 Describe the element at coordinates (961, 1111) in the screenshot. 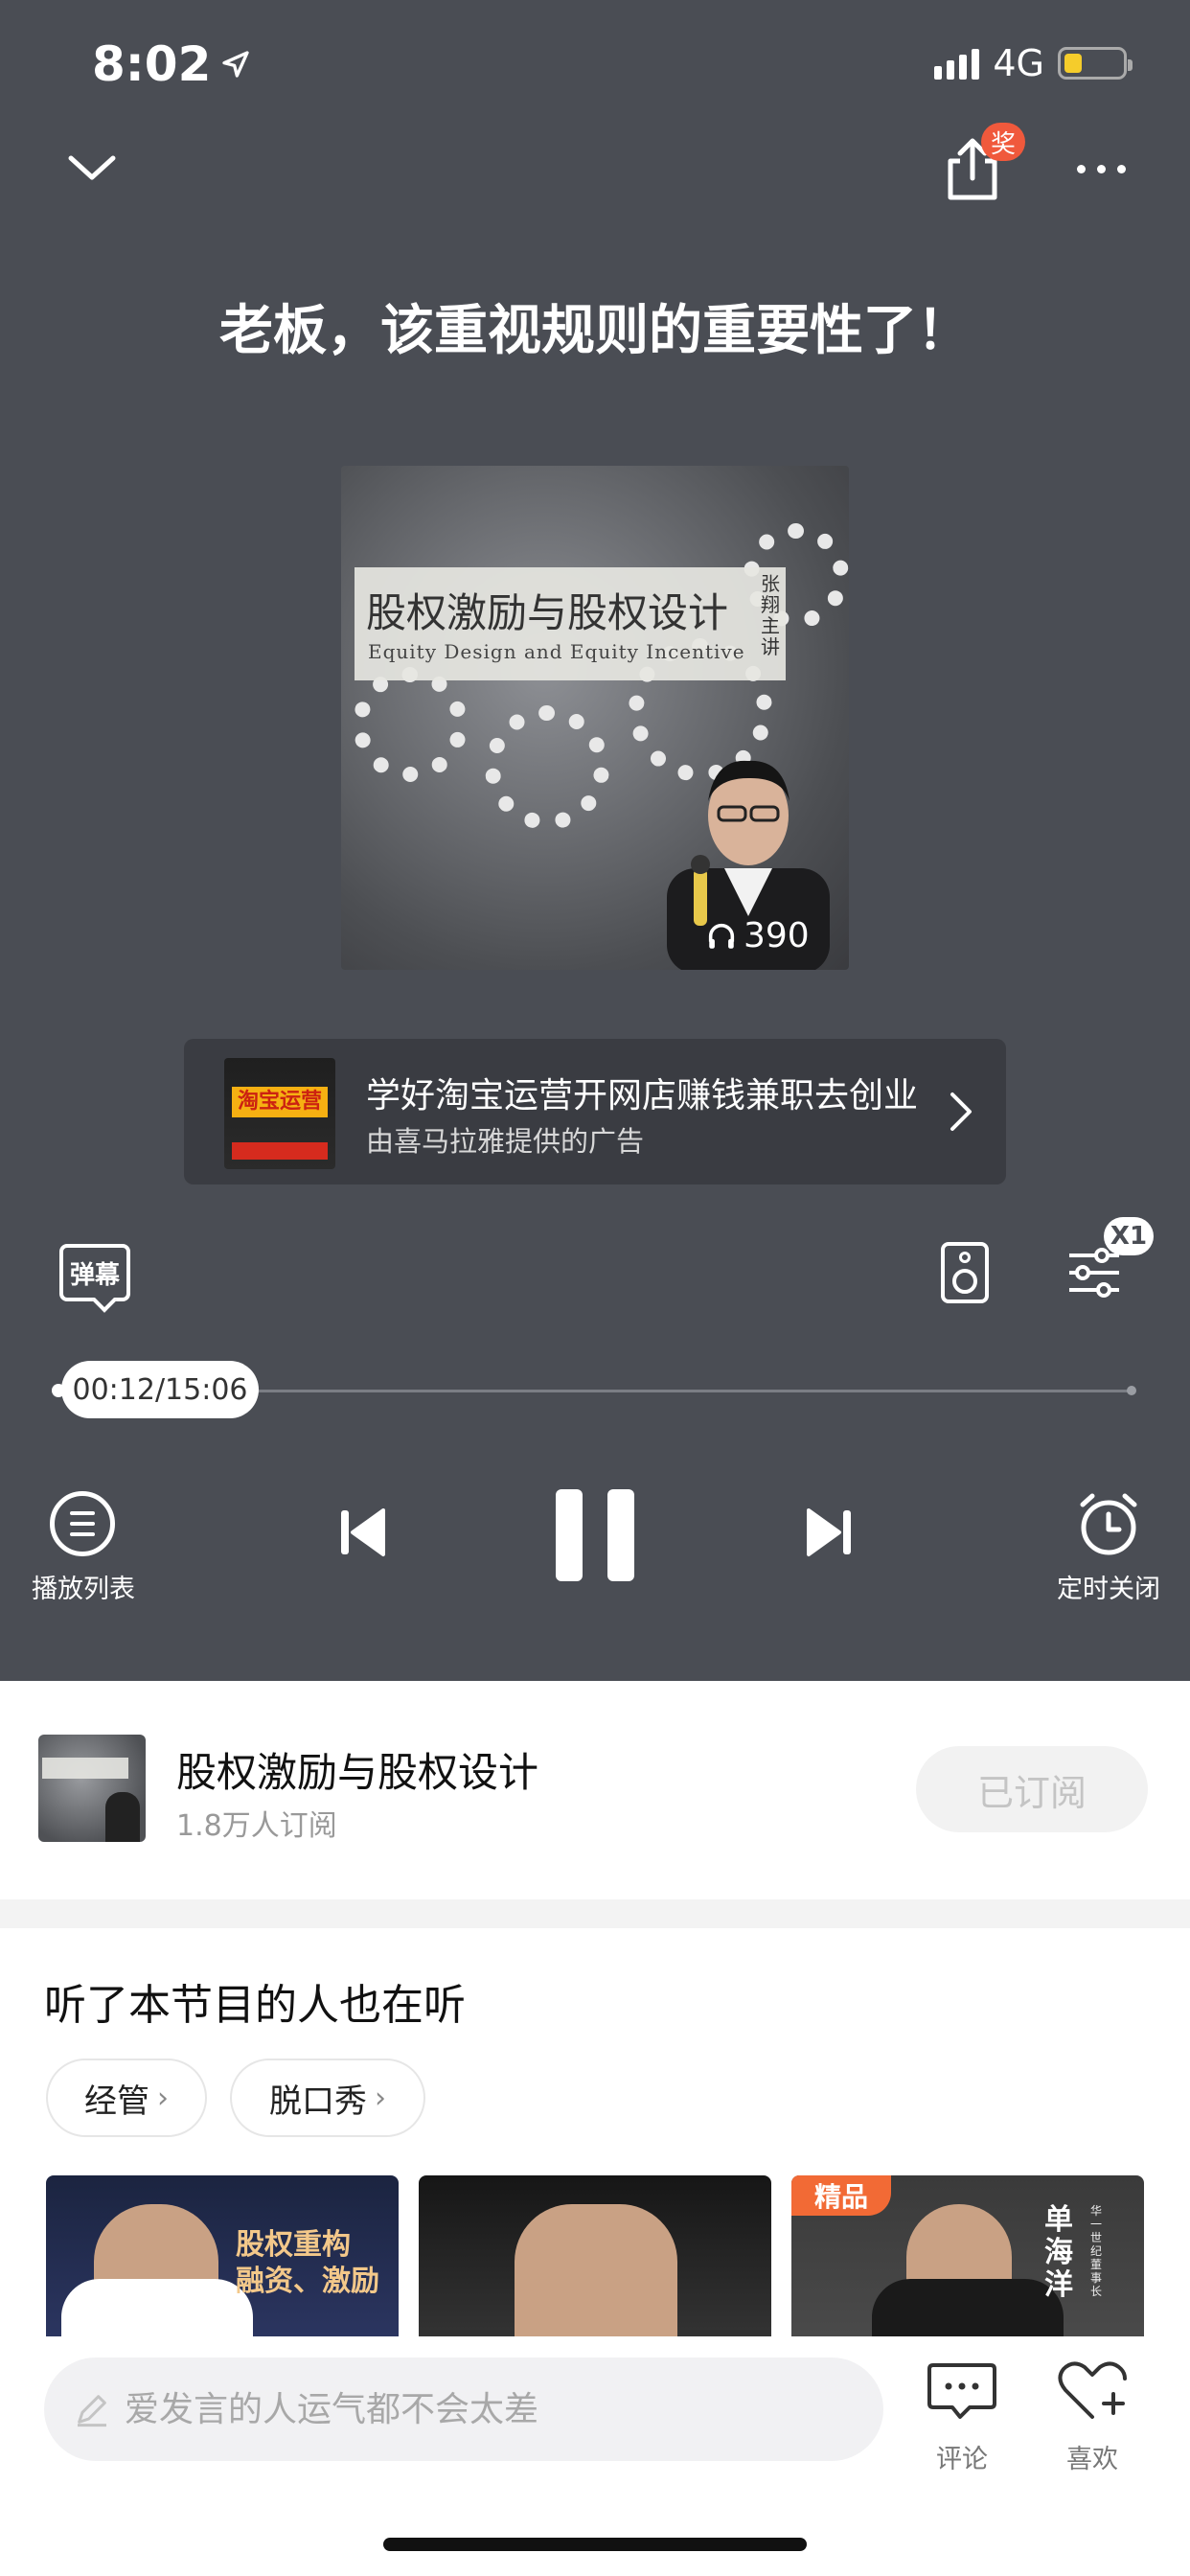

I see `chevron-right-icon` at that location.